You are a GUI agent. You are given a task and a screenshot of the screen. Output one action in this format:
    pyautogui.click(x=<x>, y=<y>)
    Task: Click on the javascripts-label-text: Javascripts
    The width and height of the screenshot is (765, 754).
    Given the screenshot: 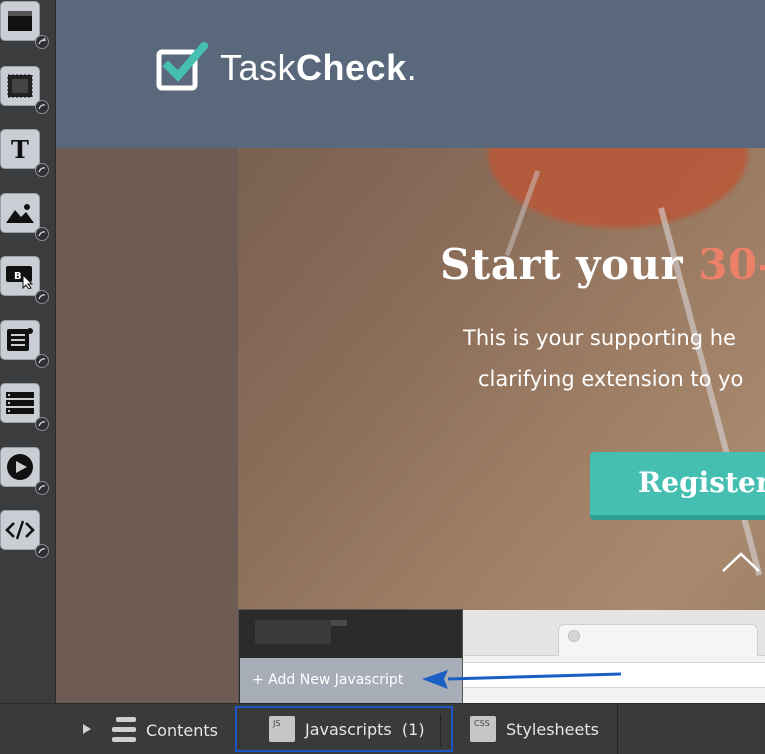 What is the action you would take?
    pyautogui.click(x=348, y=729)
    